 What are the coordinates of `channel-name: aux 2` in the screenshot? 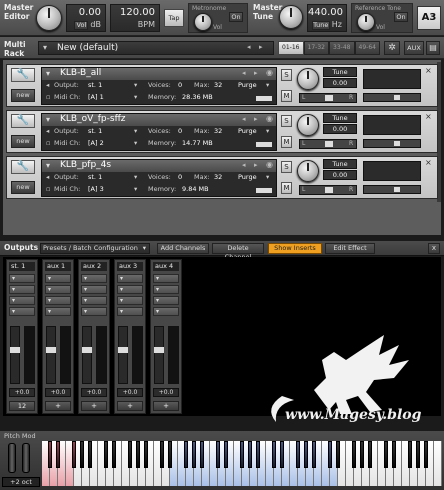 It's located at (94, 266).